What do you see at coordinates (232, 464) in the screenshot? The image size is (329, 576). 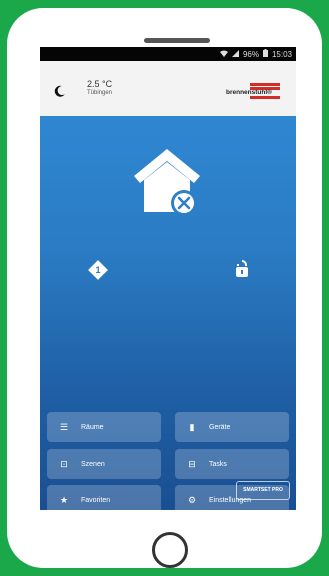 I see `menu-button-tasks: ⊟ Tasks` at bounding box center [232, 464].